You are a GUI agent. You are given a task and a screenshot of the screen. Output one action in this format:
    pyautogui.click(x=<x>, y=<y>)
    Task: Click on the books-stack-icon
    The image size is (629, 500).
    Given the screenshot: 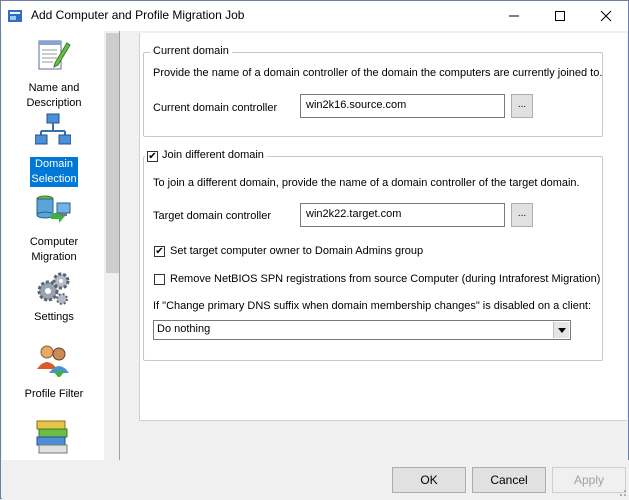 What is the action you would take?
    pyautogui.click(x=53, y=437)
    